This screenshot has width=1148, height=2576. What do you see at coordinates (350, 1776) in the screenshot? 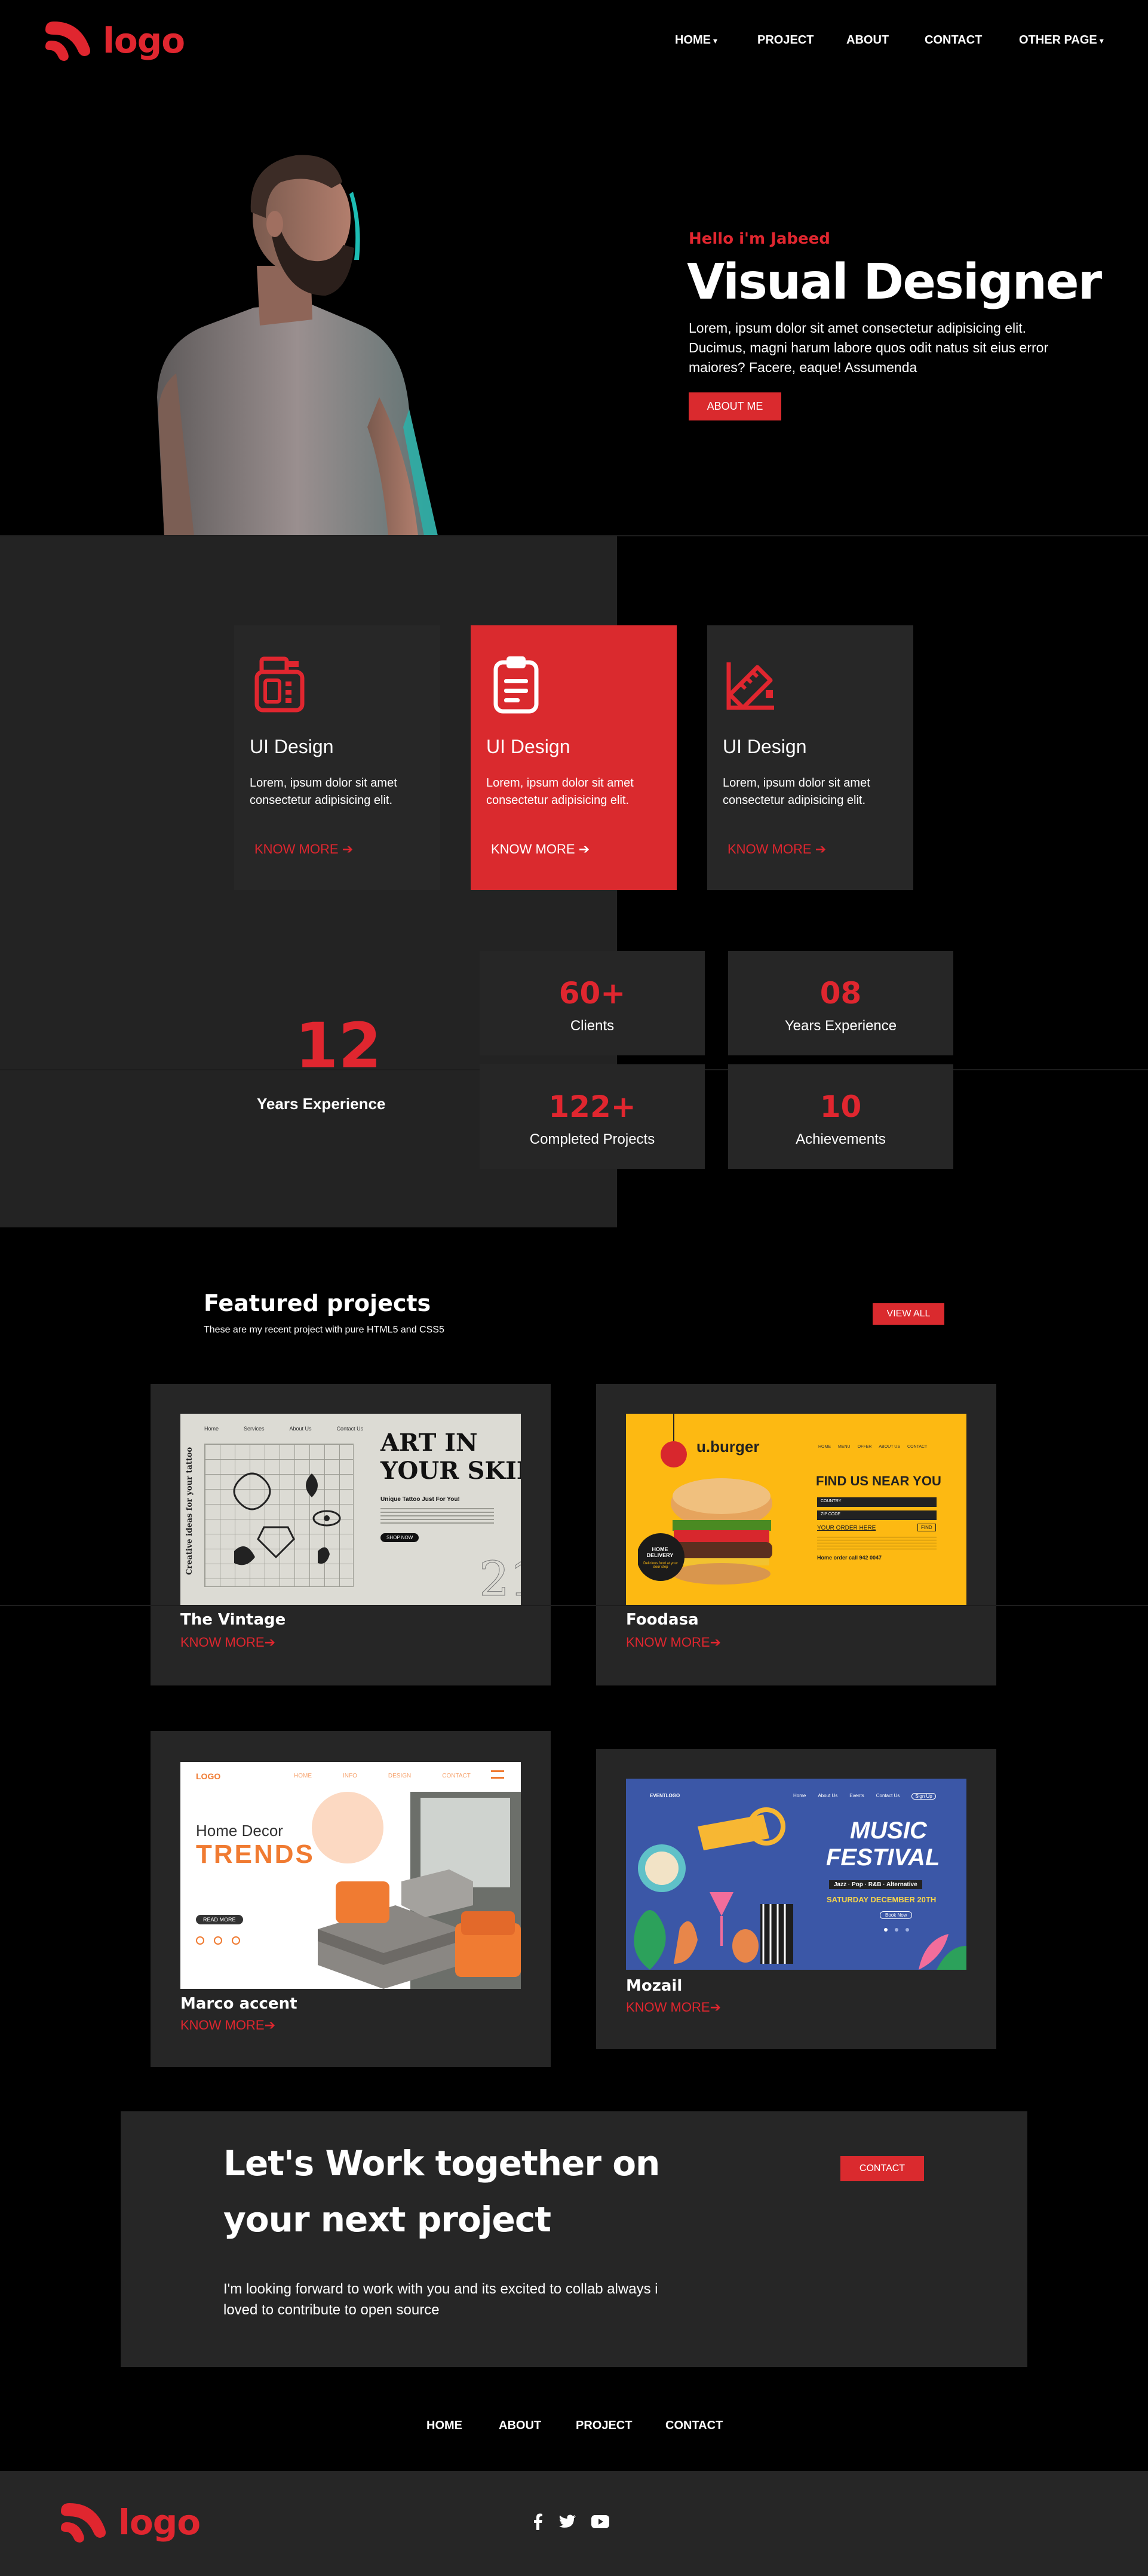
I see `thumb-nav-item: INFO` at bounding box center [350, 1776].